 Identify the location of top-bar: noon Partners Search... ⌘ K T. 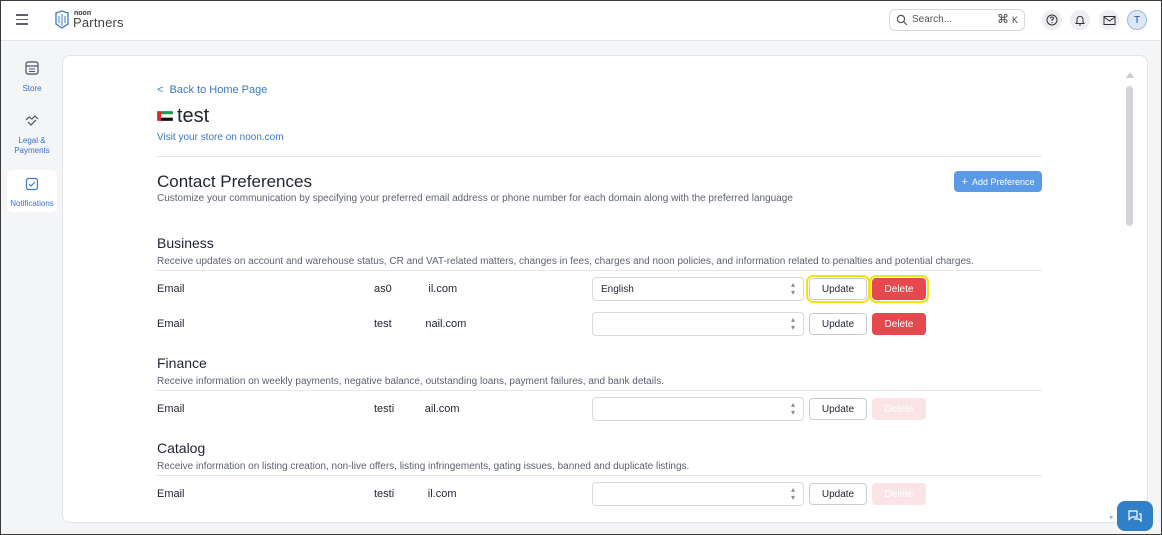
(581, 21).